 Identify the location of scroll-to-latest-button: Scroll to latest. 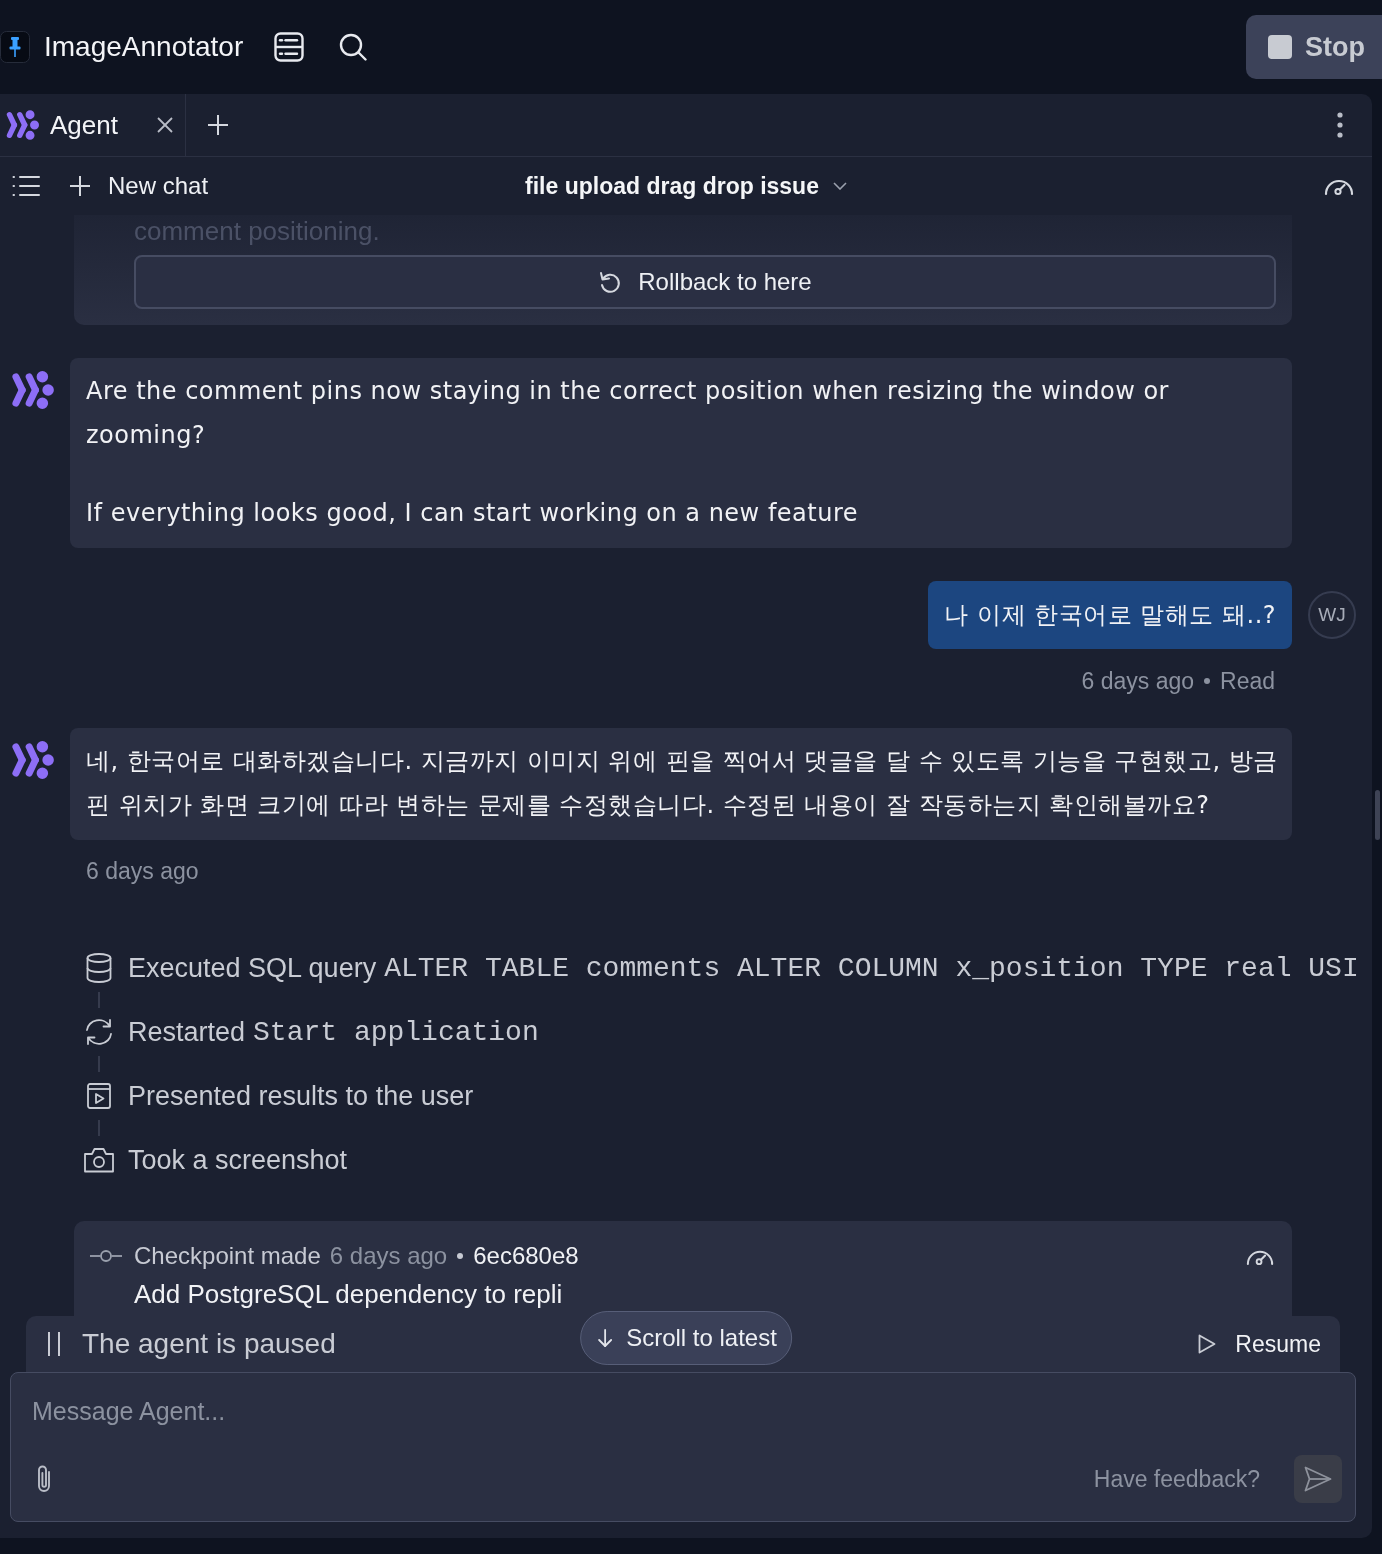
(686, 1338).